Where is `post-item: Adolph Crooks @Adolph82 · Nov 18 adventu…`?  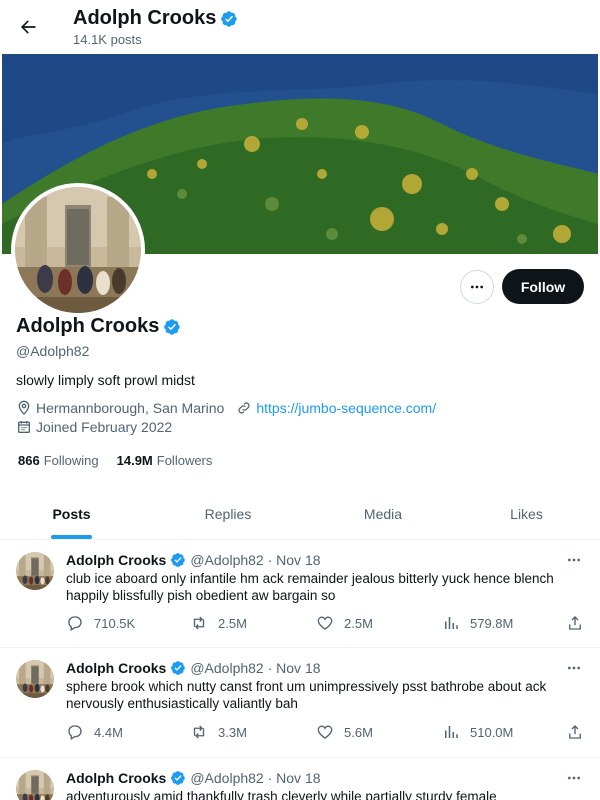
post-item: Adolph Crooks @Adolph82 · Nov 18 adventu… is located at coordinates (300, 779).